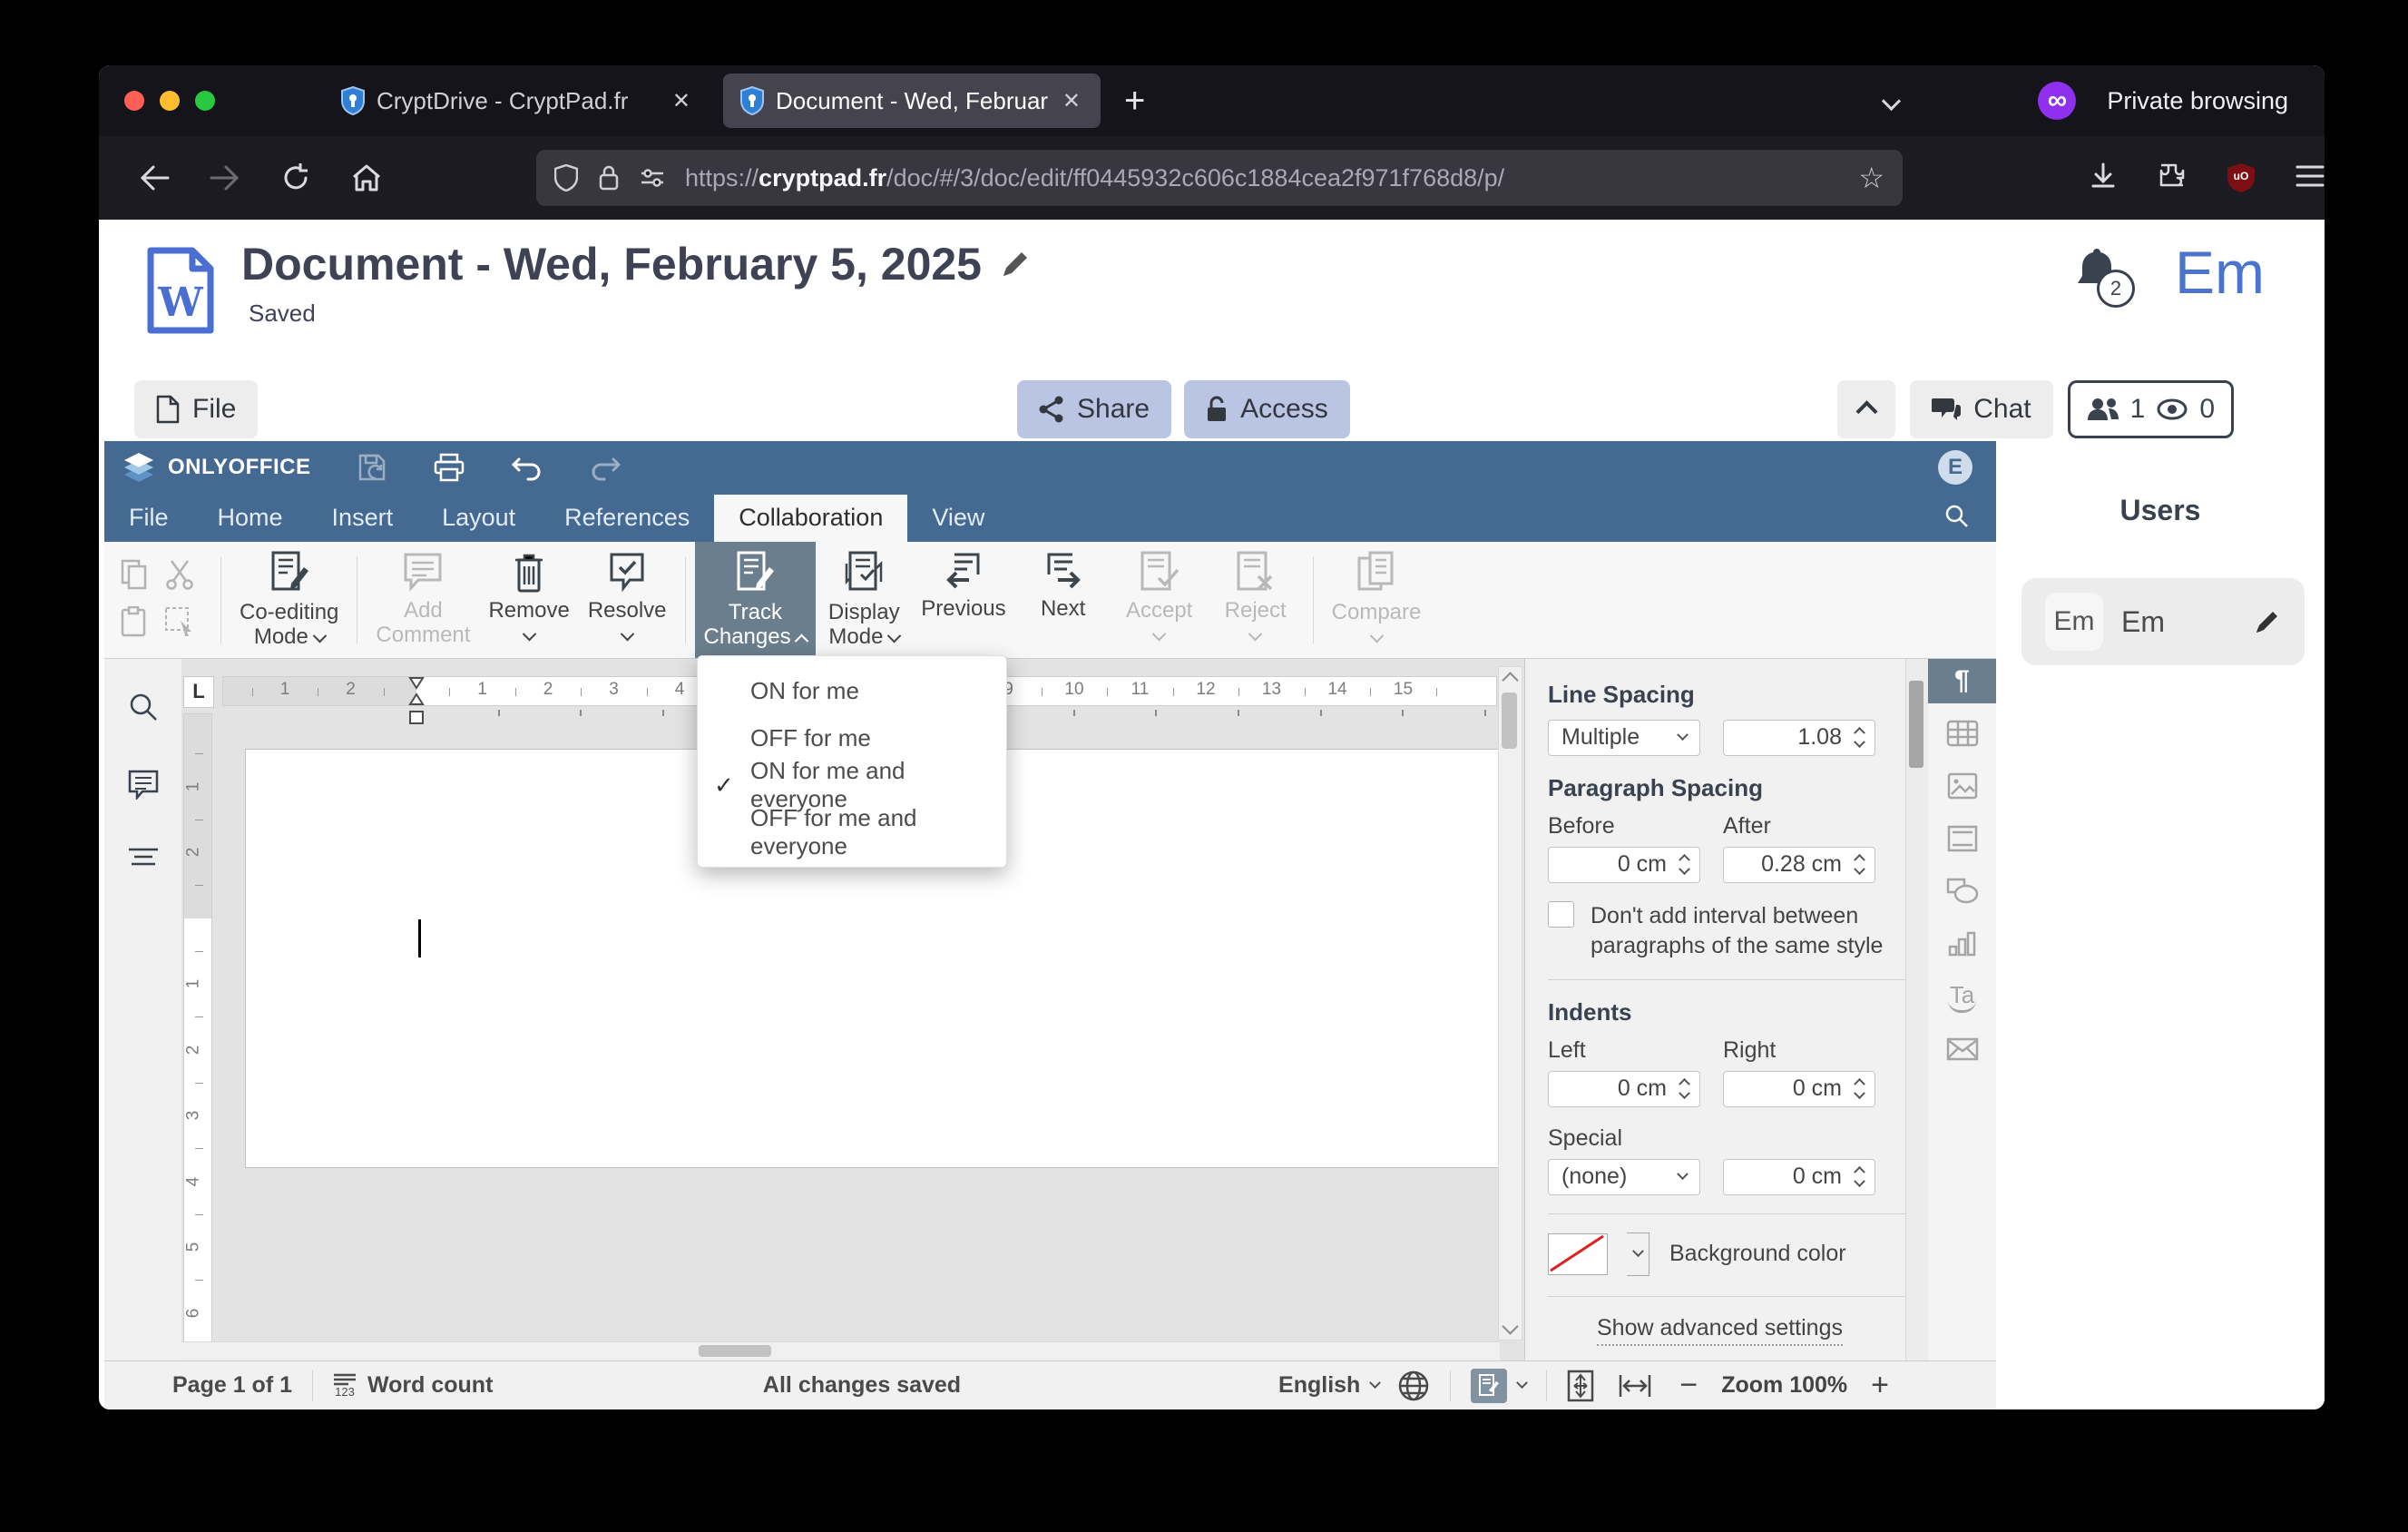 The height and width of the screenshot is (1532, 2408). What do you see at coordinates (138, 576) in the screenshot?
I see `copy-icon` at bounding box center [138, 576].